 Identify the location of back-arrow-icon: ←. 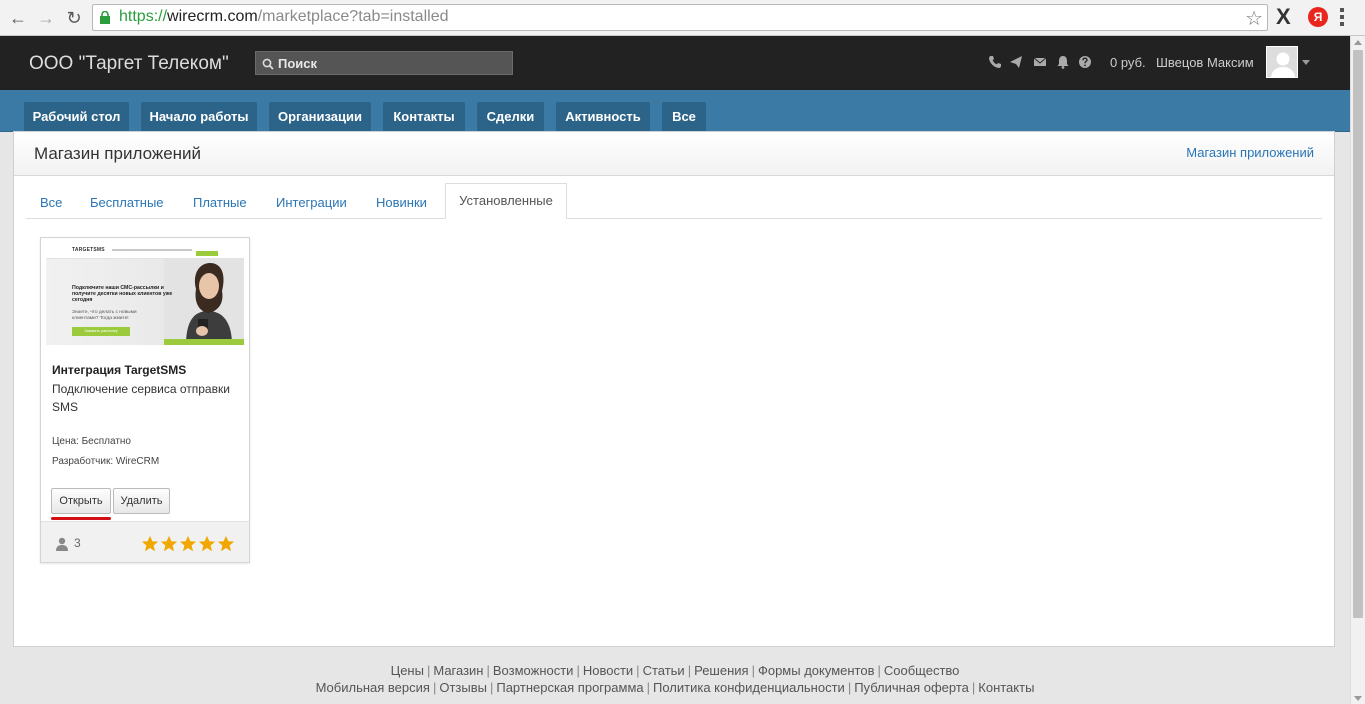
(18, 18).